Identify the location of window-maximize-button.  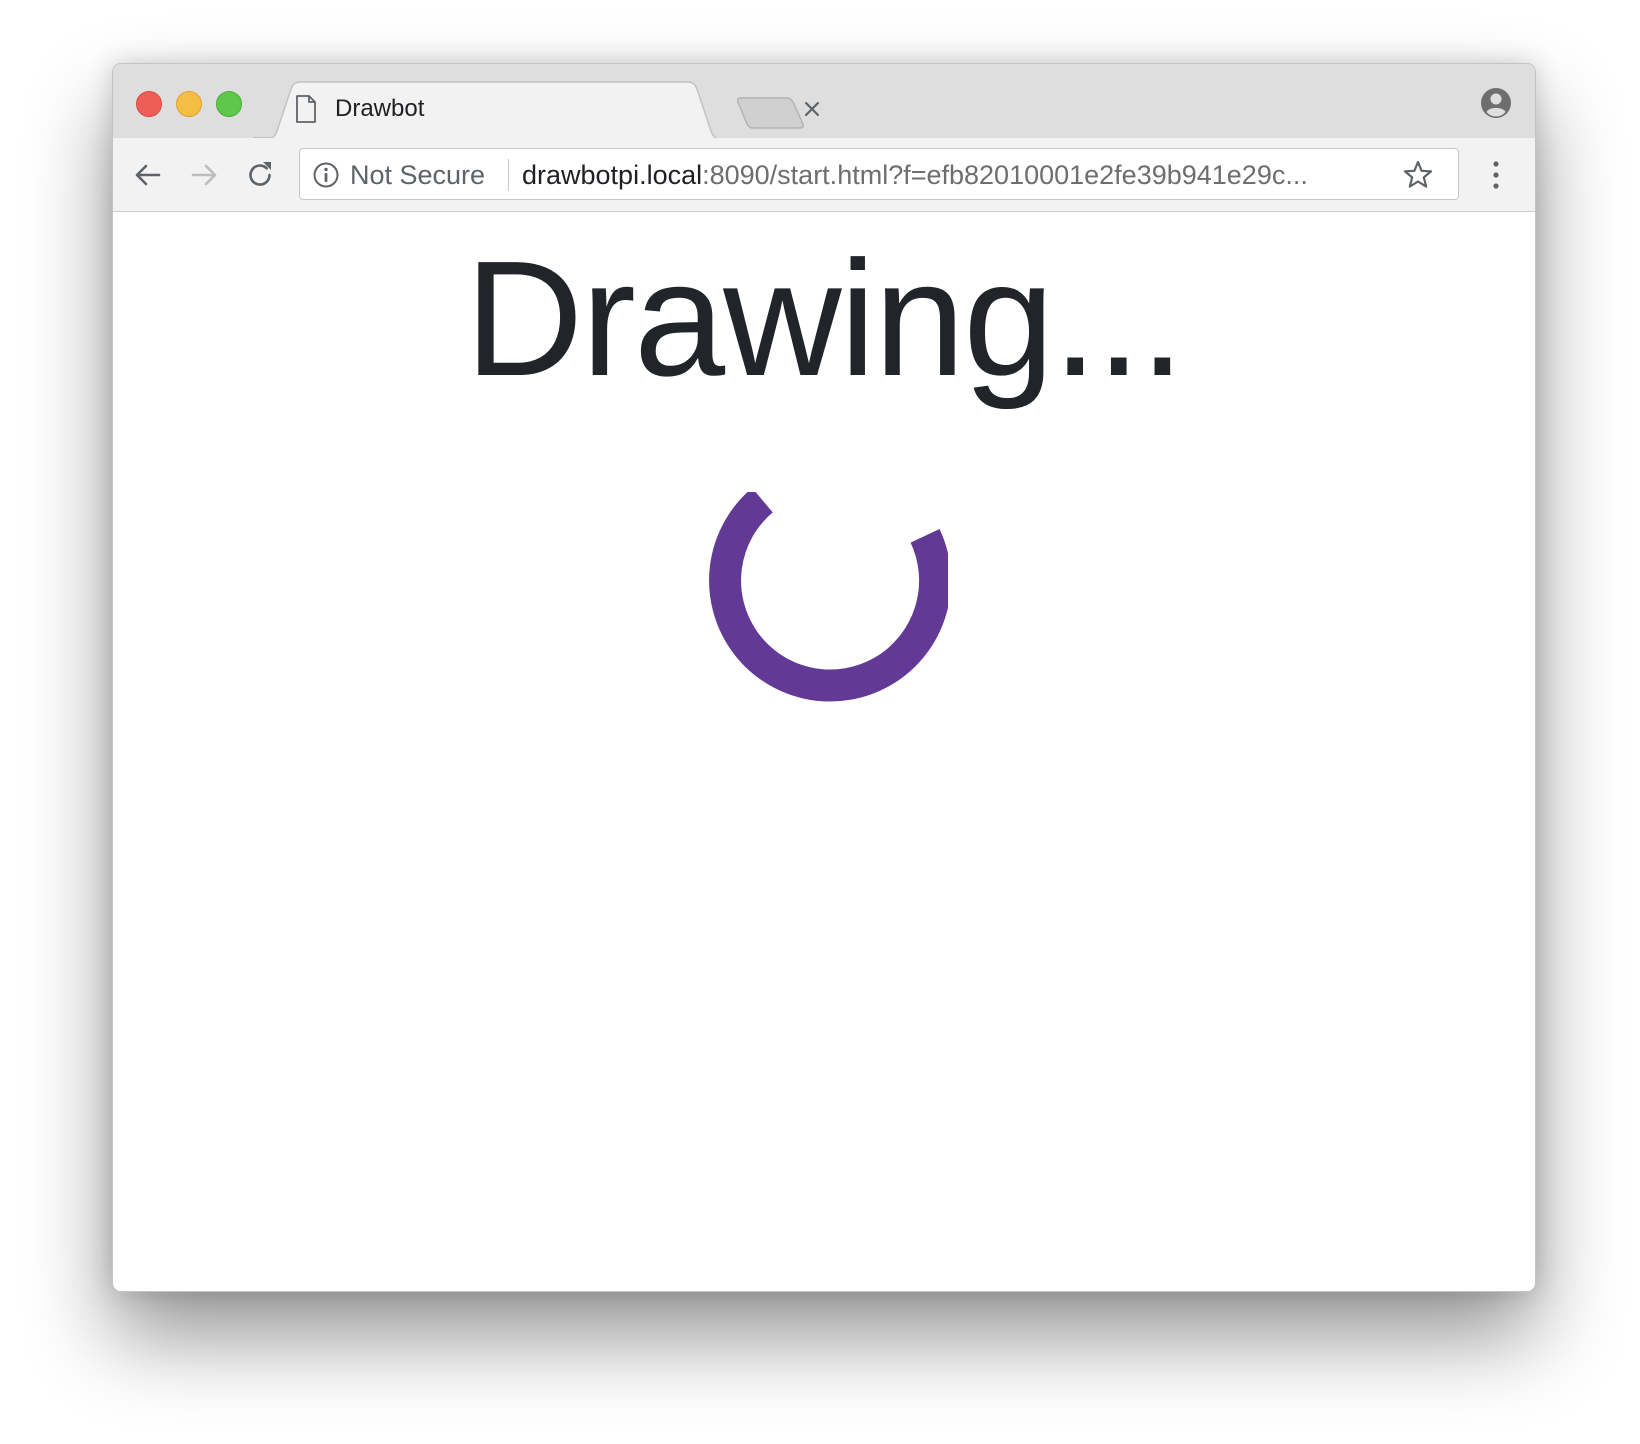
(229, 104).